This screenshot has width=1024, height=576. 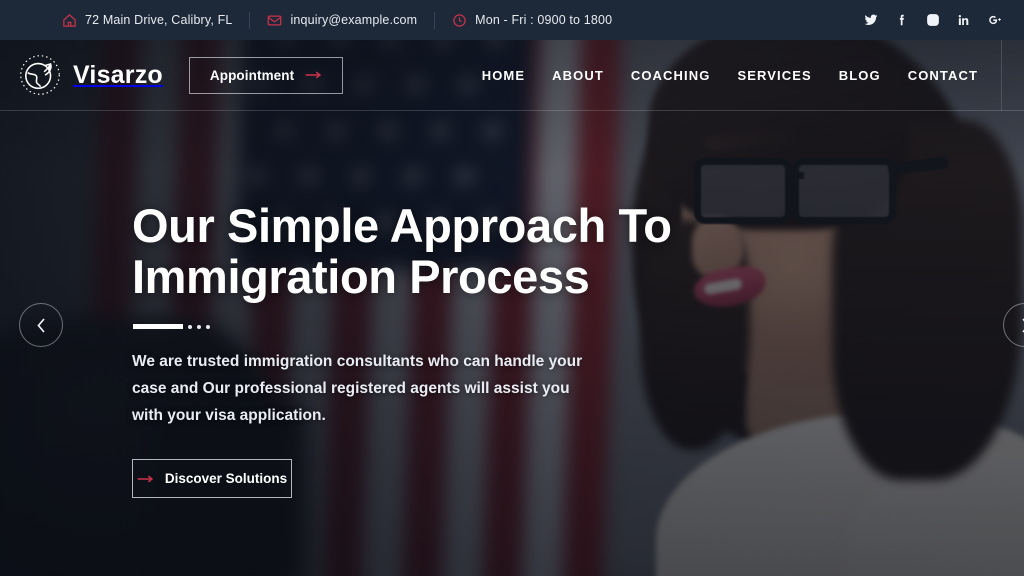 What do you see at coordinates (402, 225) in the screenshot?
I see `hero-title-line1: Our Simple Approach To` at bounding box center [402, 225].